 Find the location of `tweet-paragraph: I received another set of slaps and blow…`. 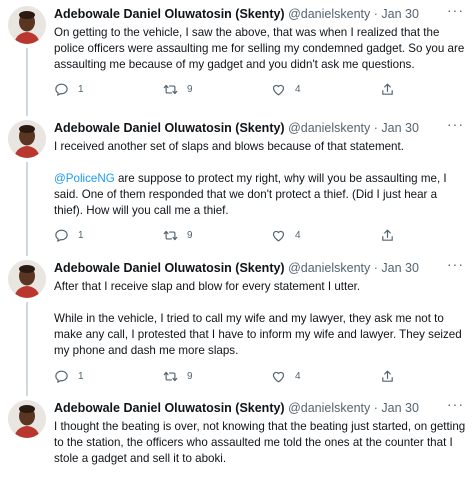

tweet-paragraph: I received another set of slaps and blow… is located at coordinates (229, 146).